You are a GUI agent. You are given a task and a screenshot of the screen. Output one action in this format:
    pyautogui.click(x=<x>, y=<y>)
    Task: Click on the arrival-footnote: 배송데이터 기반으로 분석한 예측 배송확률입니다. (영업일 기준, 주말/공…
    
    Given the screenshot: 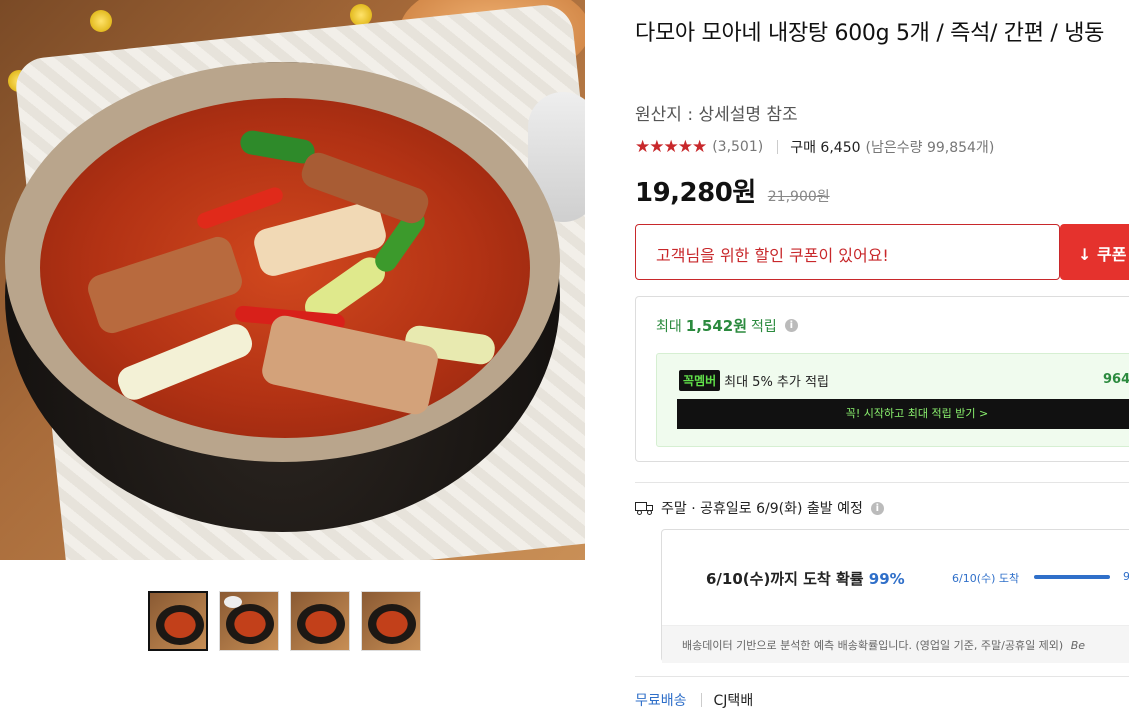 What is the action you would take?
    pyautogui.click(x=895, y=644)
    